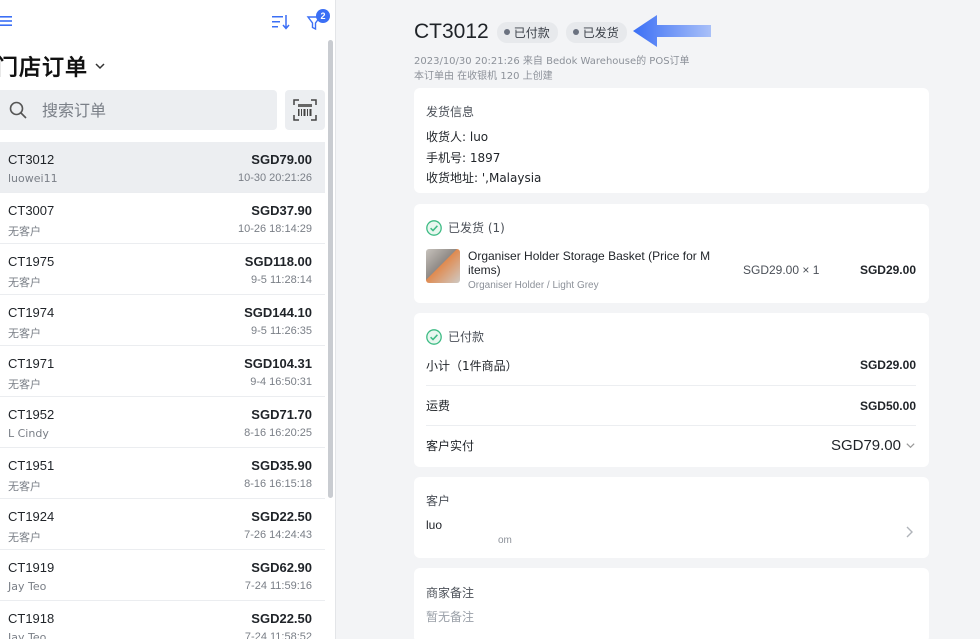  I want to click on list-toolbar: 2, so click(167, 21).